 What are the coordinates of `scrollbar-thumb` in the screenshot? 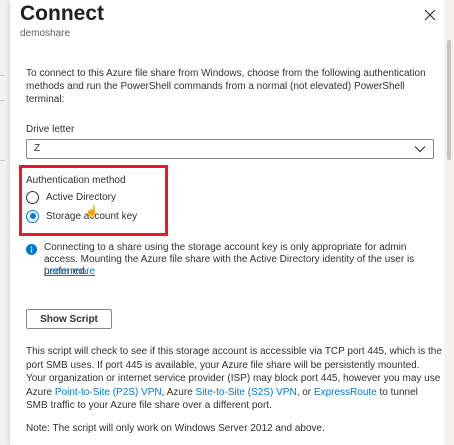 It's located at (449, 100).